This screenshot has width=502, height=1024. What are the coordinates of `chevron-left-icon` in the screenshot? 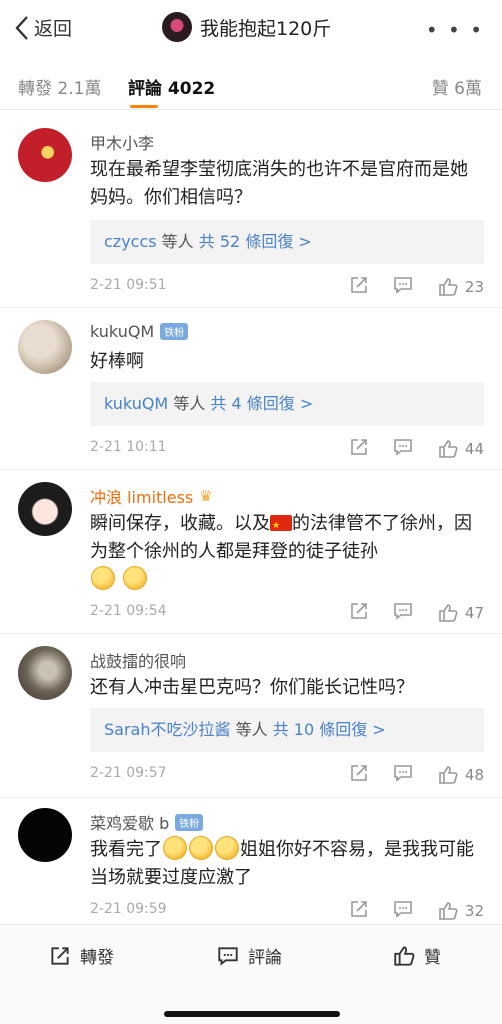 It's located at (21, 27).